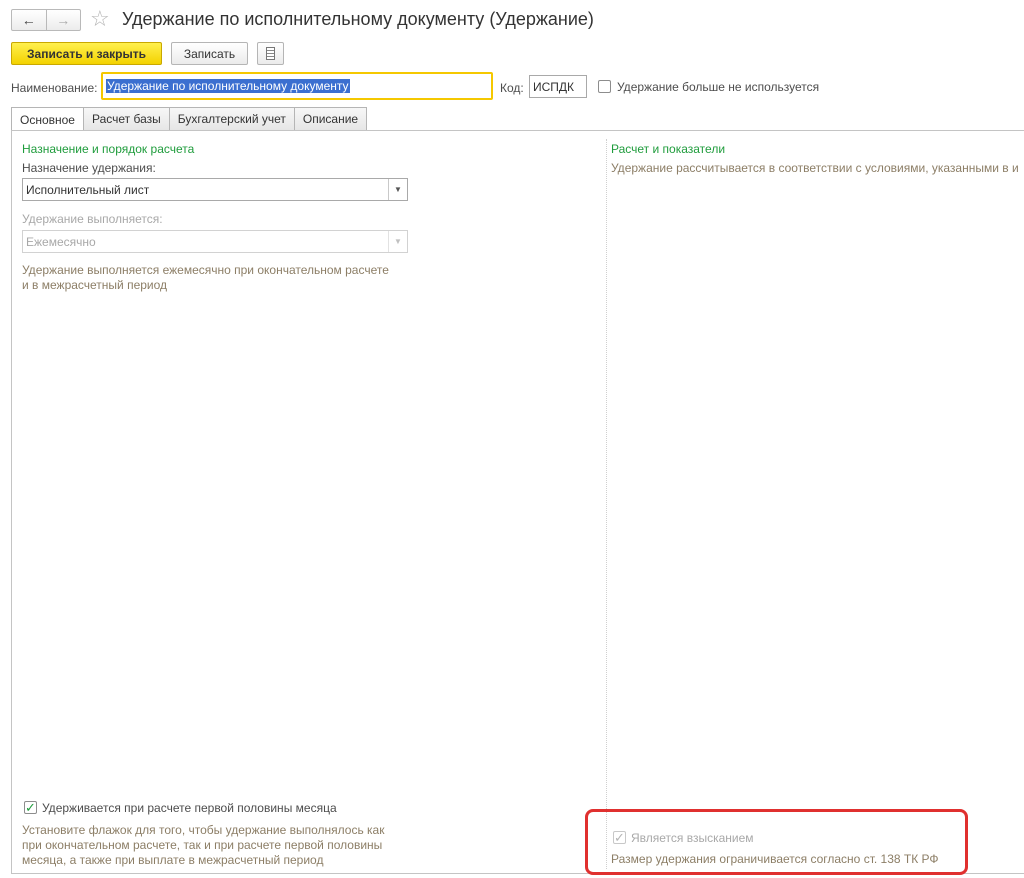  I want to click on purpose-select: Исполнительный лист ▼, so click(215, 189).